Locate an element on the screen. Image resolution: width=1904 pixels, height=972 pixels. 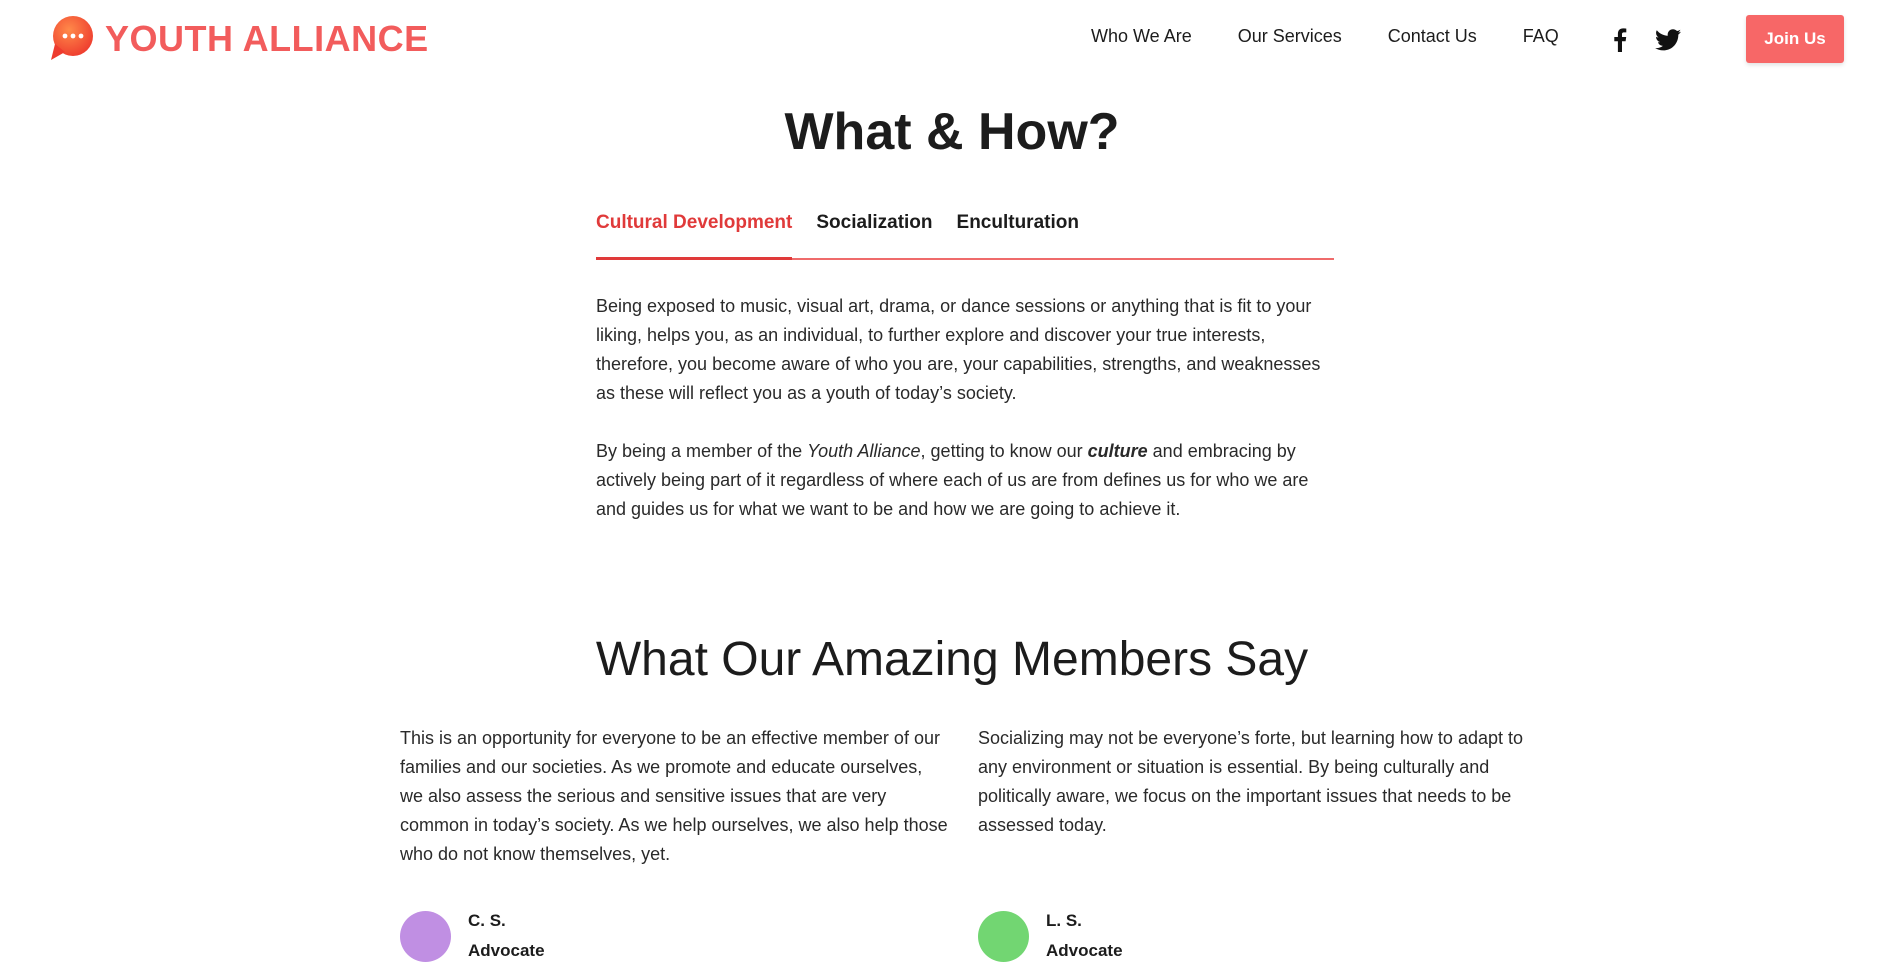
nav-contact-us: Contact Us is located at coordinates (1432, 36).